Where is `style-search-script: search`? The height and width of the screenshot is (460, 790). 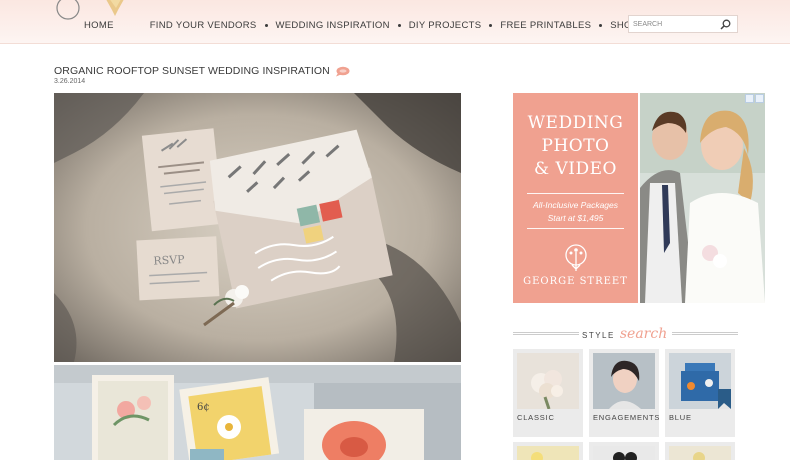
style-search-script: search is located at coordinates (643, 334).